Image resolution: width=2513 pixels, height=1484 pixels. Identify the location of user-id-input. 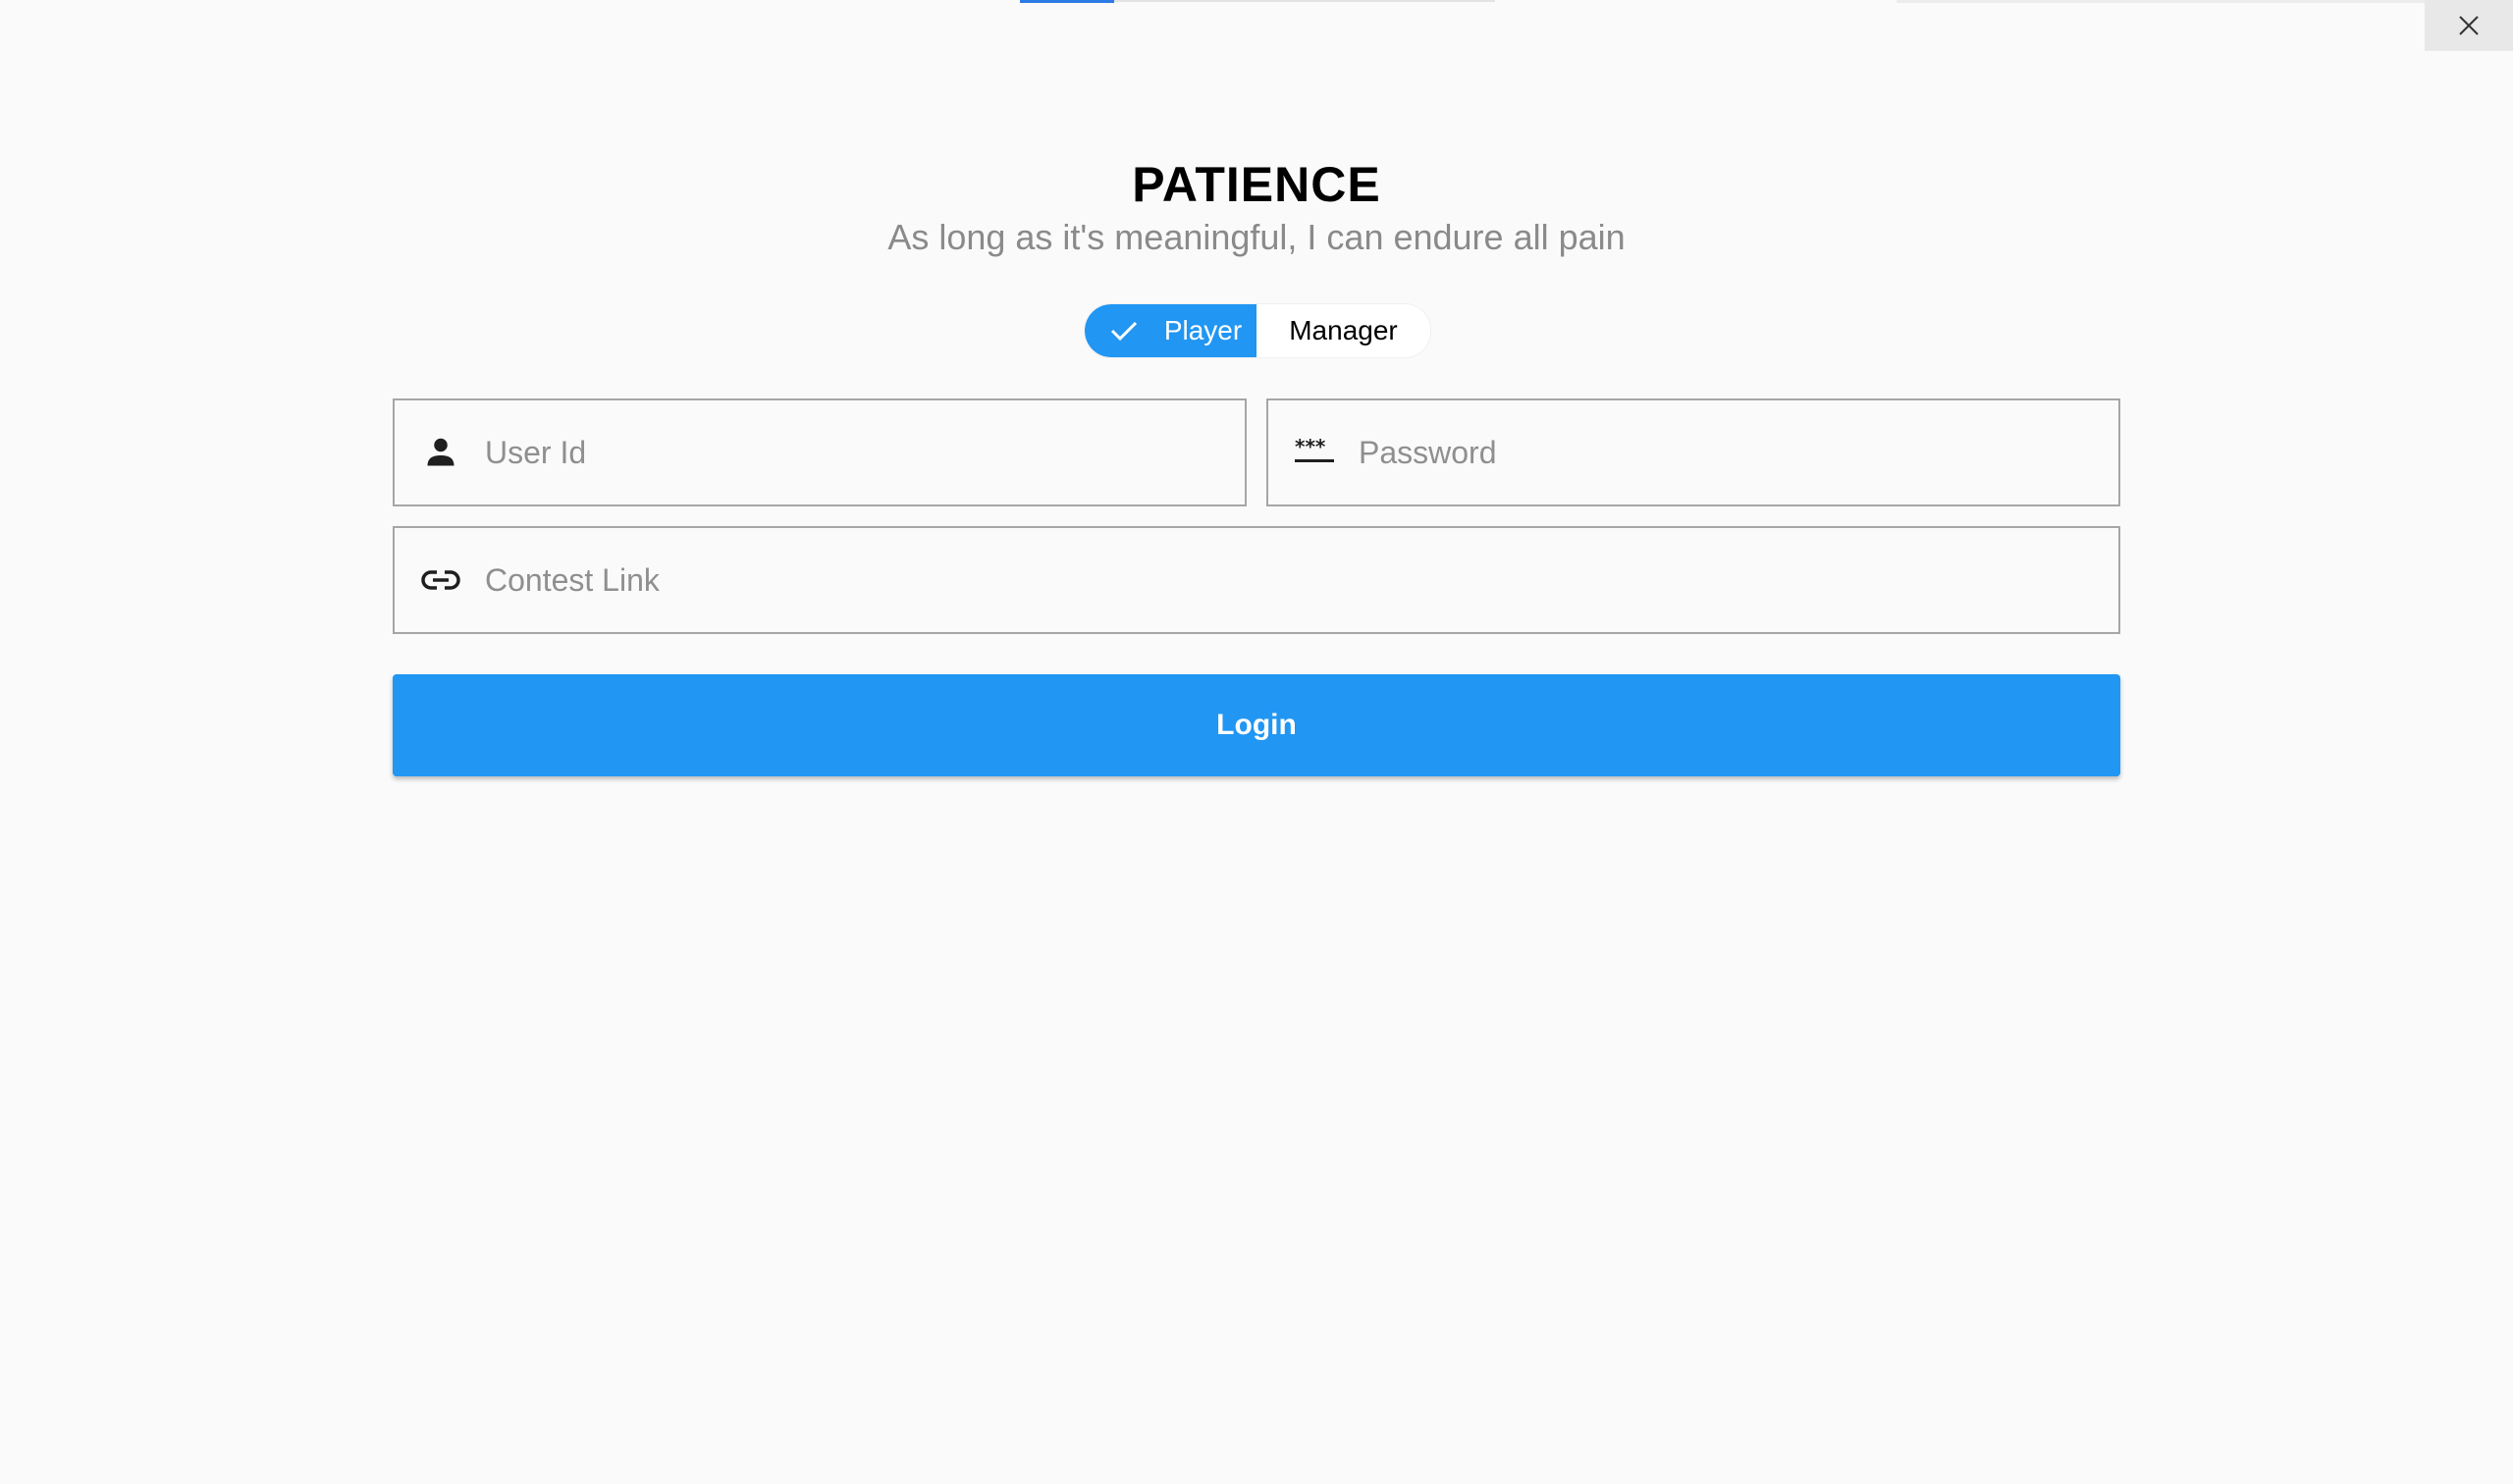
(865, 452).